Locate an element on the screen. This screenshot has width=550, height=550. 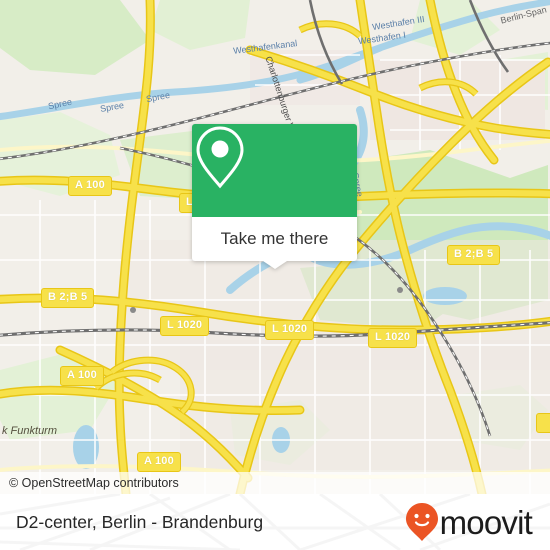
take-me-there-label: Take me there is located at coordinates (274, 238).